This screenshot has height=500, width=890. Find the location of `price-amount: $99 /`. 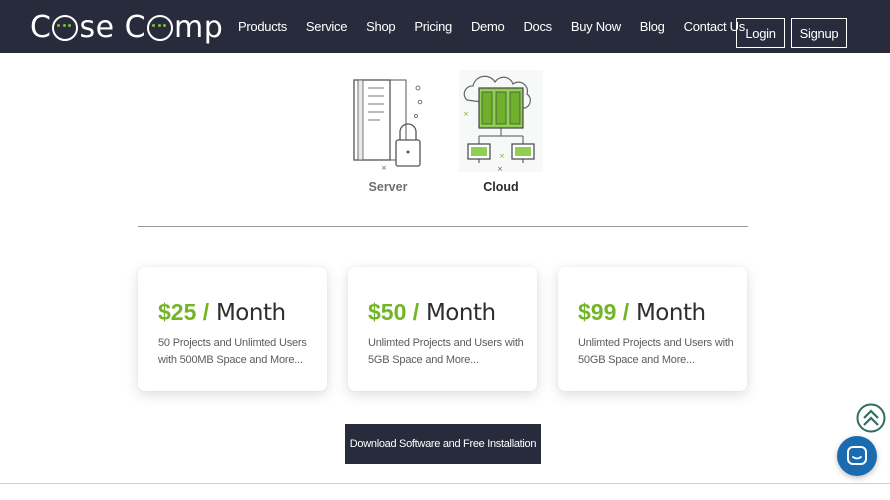

price-amount: $99 / is located at coordinates (604, 312).